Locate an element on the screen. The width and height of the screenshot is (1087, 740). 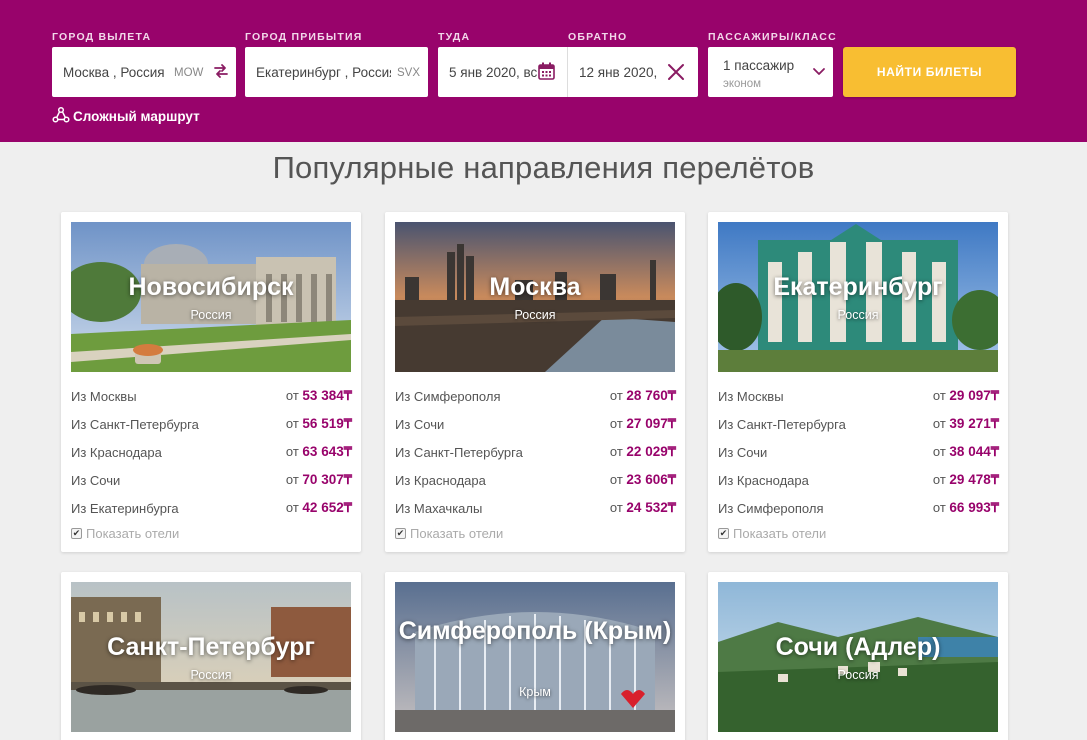
route-row: Из Краснодара от 63 643₸ is located at coordinates (211, 452).